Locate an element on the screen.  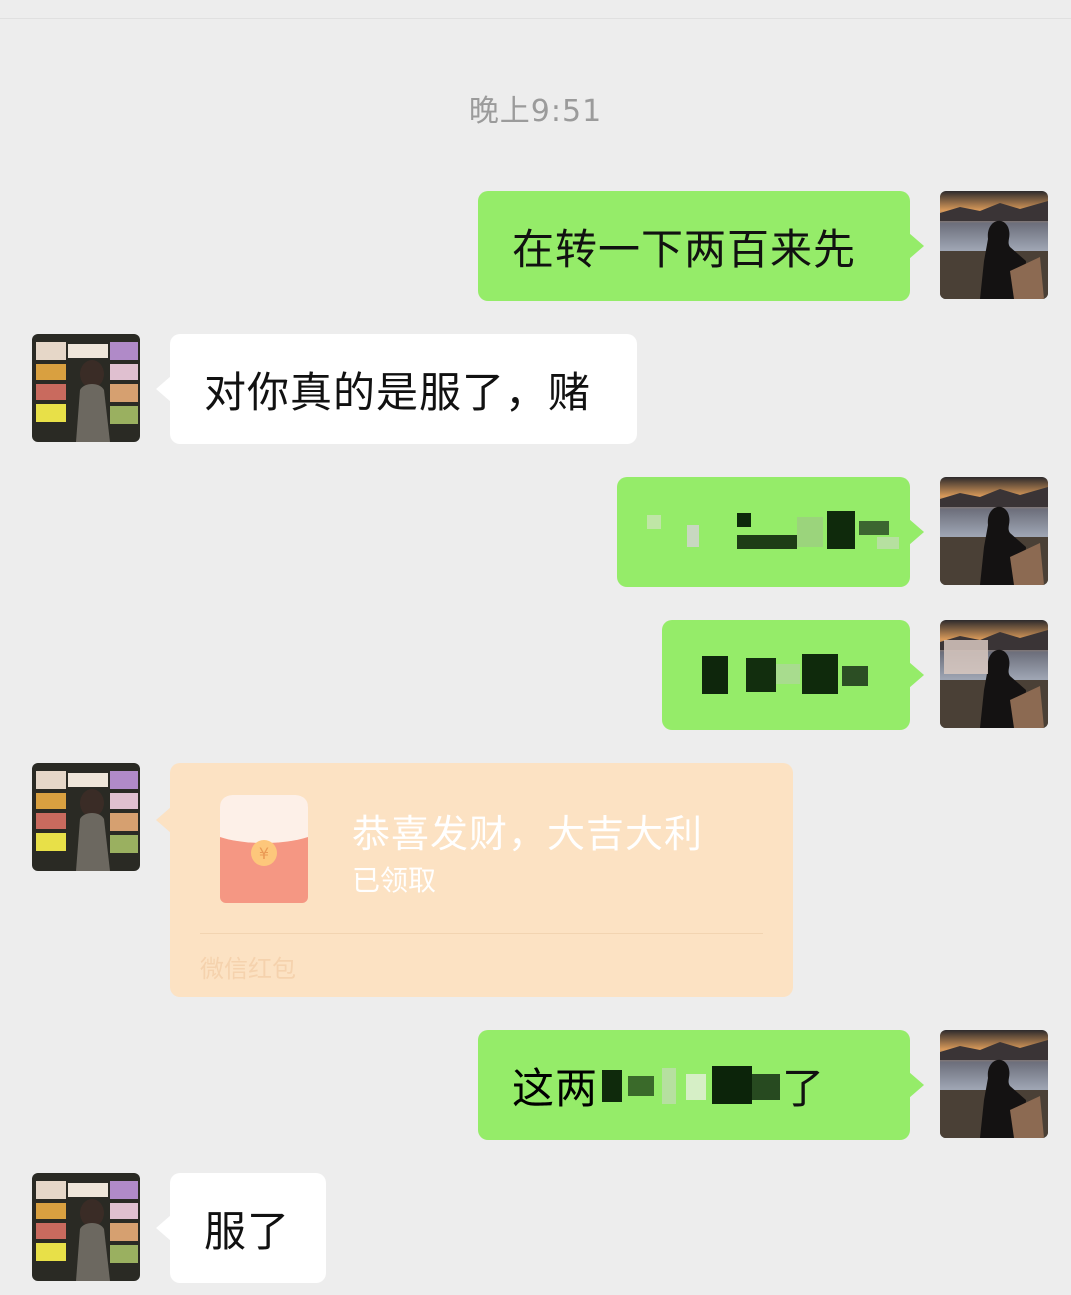
red-packet-label: 微信红包 is located at coordinates (248, 969).